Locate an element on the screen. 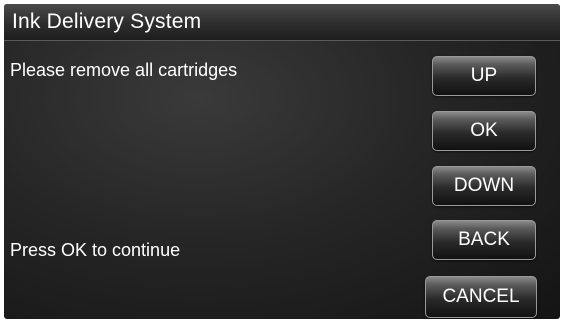 The width and height of the screenshot is (565, 323). continue-prompt-text: Press OK to continue is located at coordinates (95, 250).